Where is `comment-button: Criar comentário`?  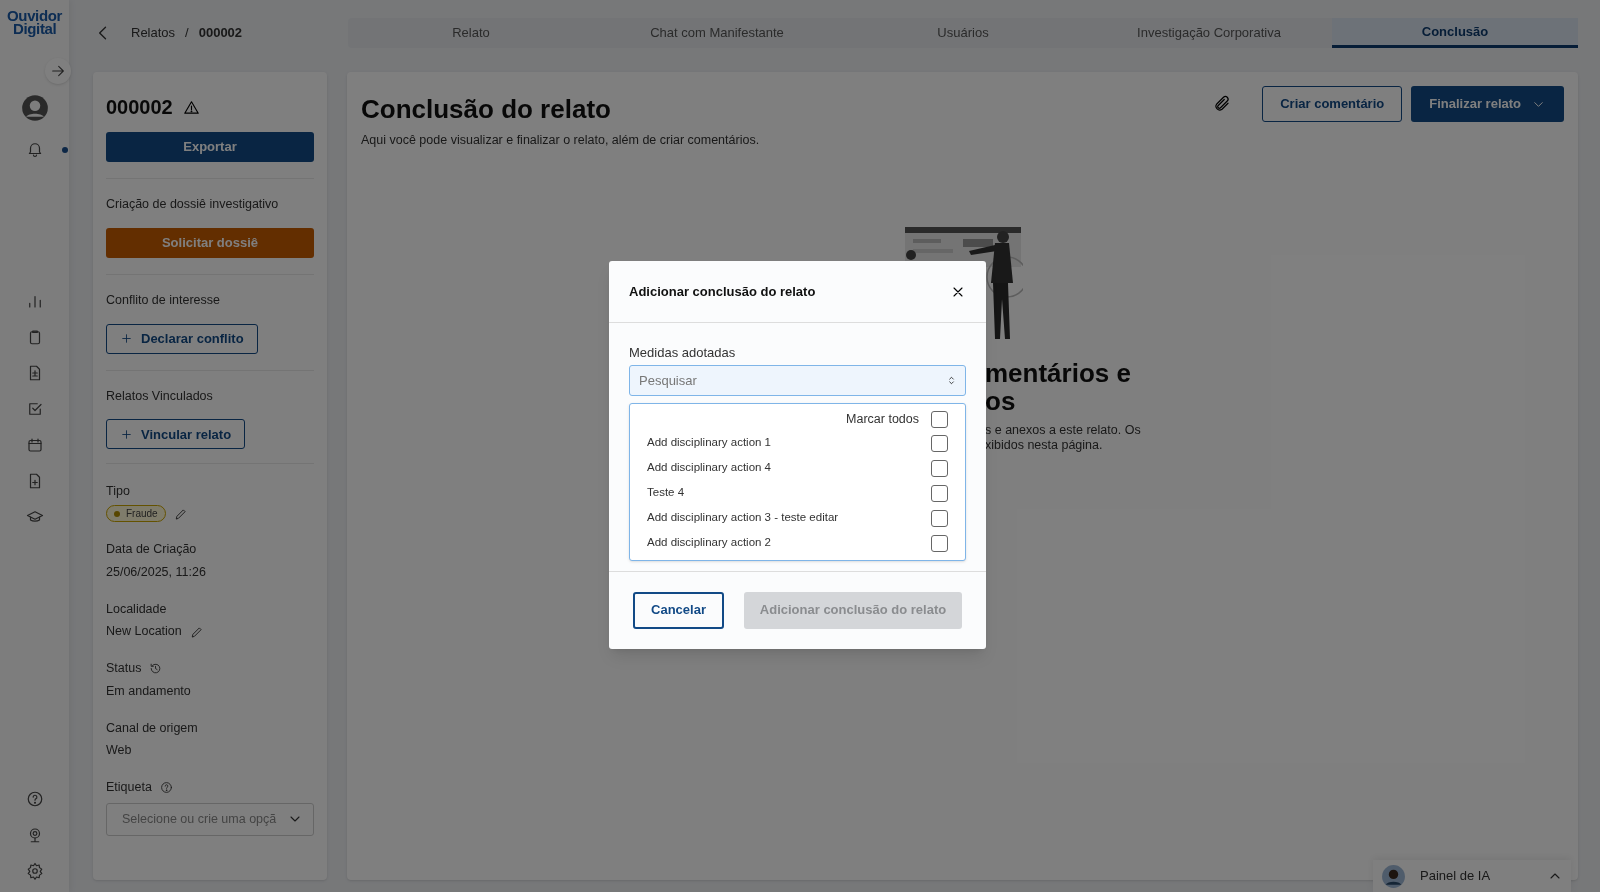
comment-button: Criar comentário is located at coordinates (1332, 104).